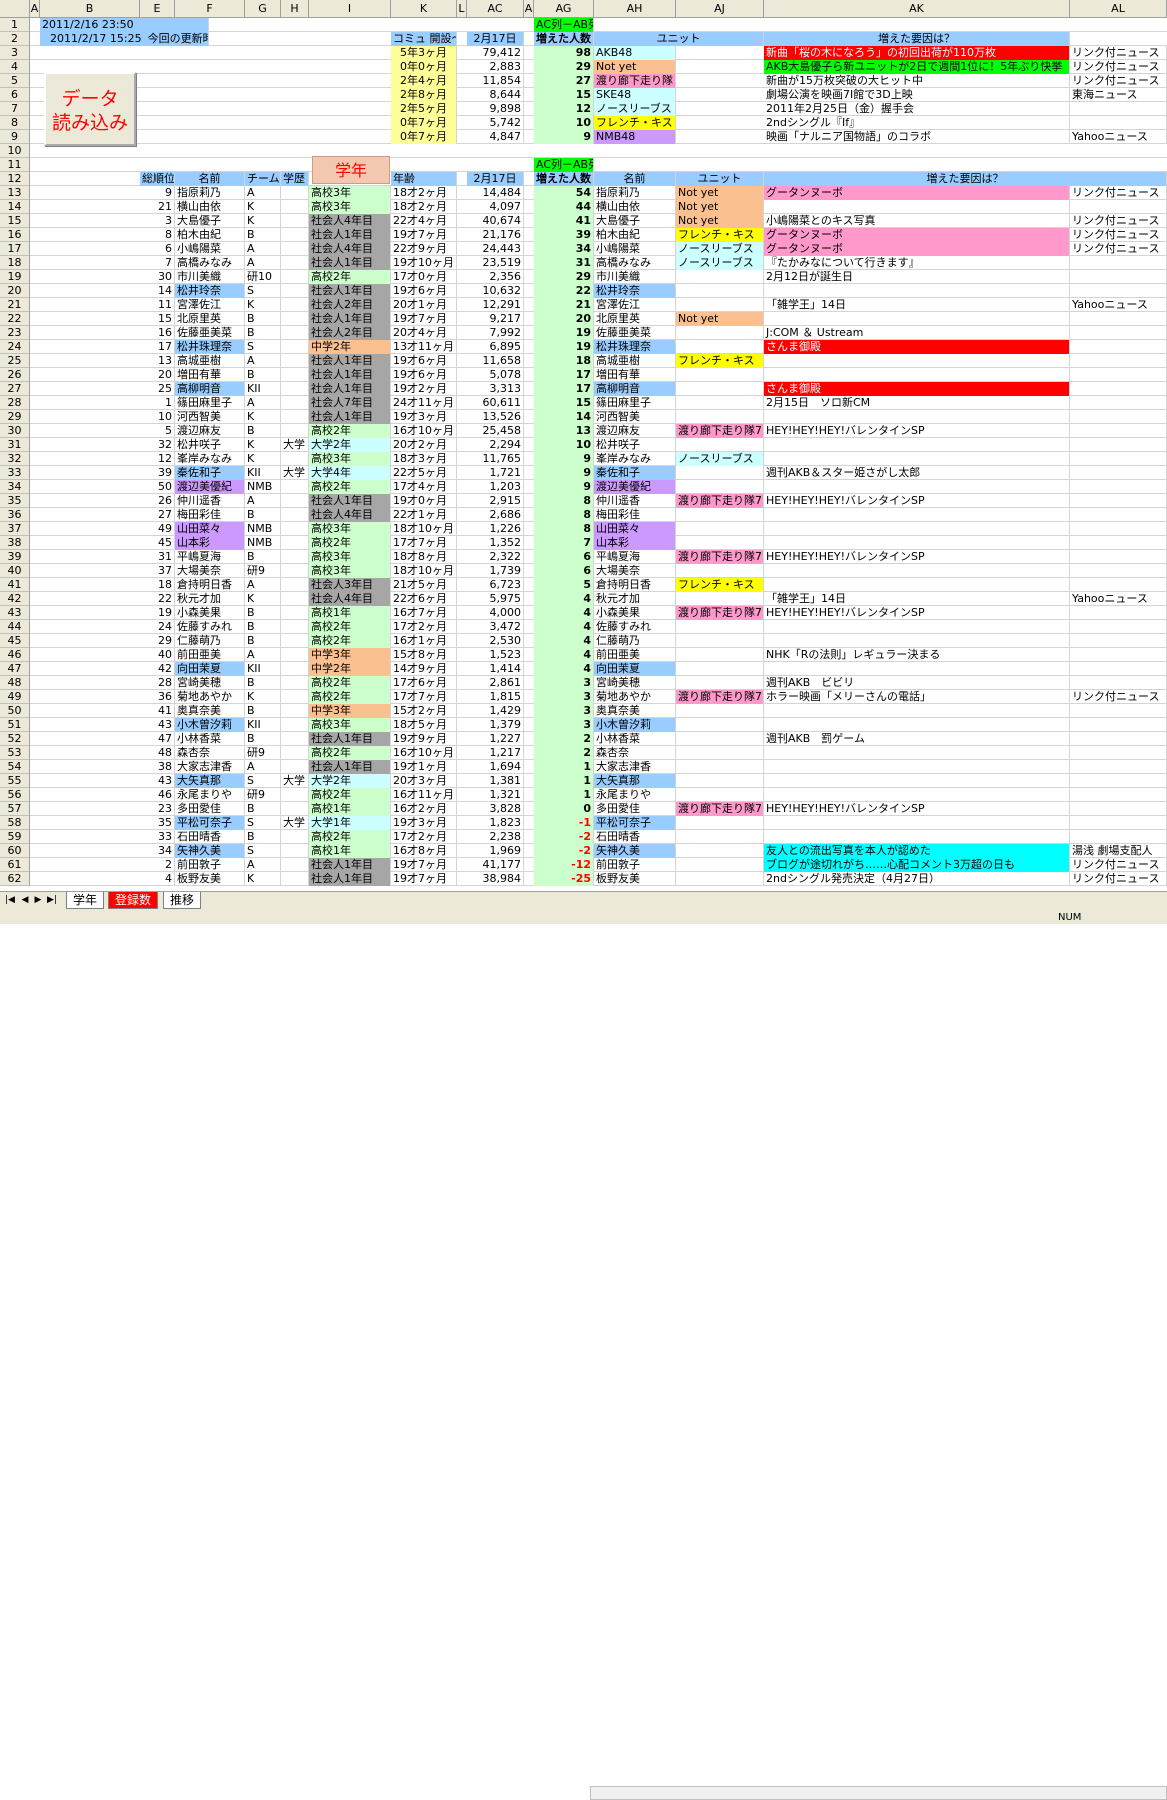  What do you see at coordinates (424, 39) in the screenshot?
I see `community-open-header: コミュ 開設～` at bounding box center [424, 39].